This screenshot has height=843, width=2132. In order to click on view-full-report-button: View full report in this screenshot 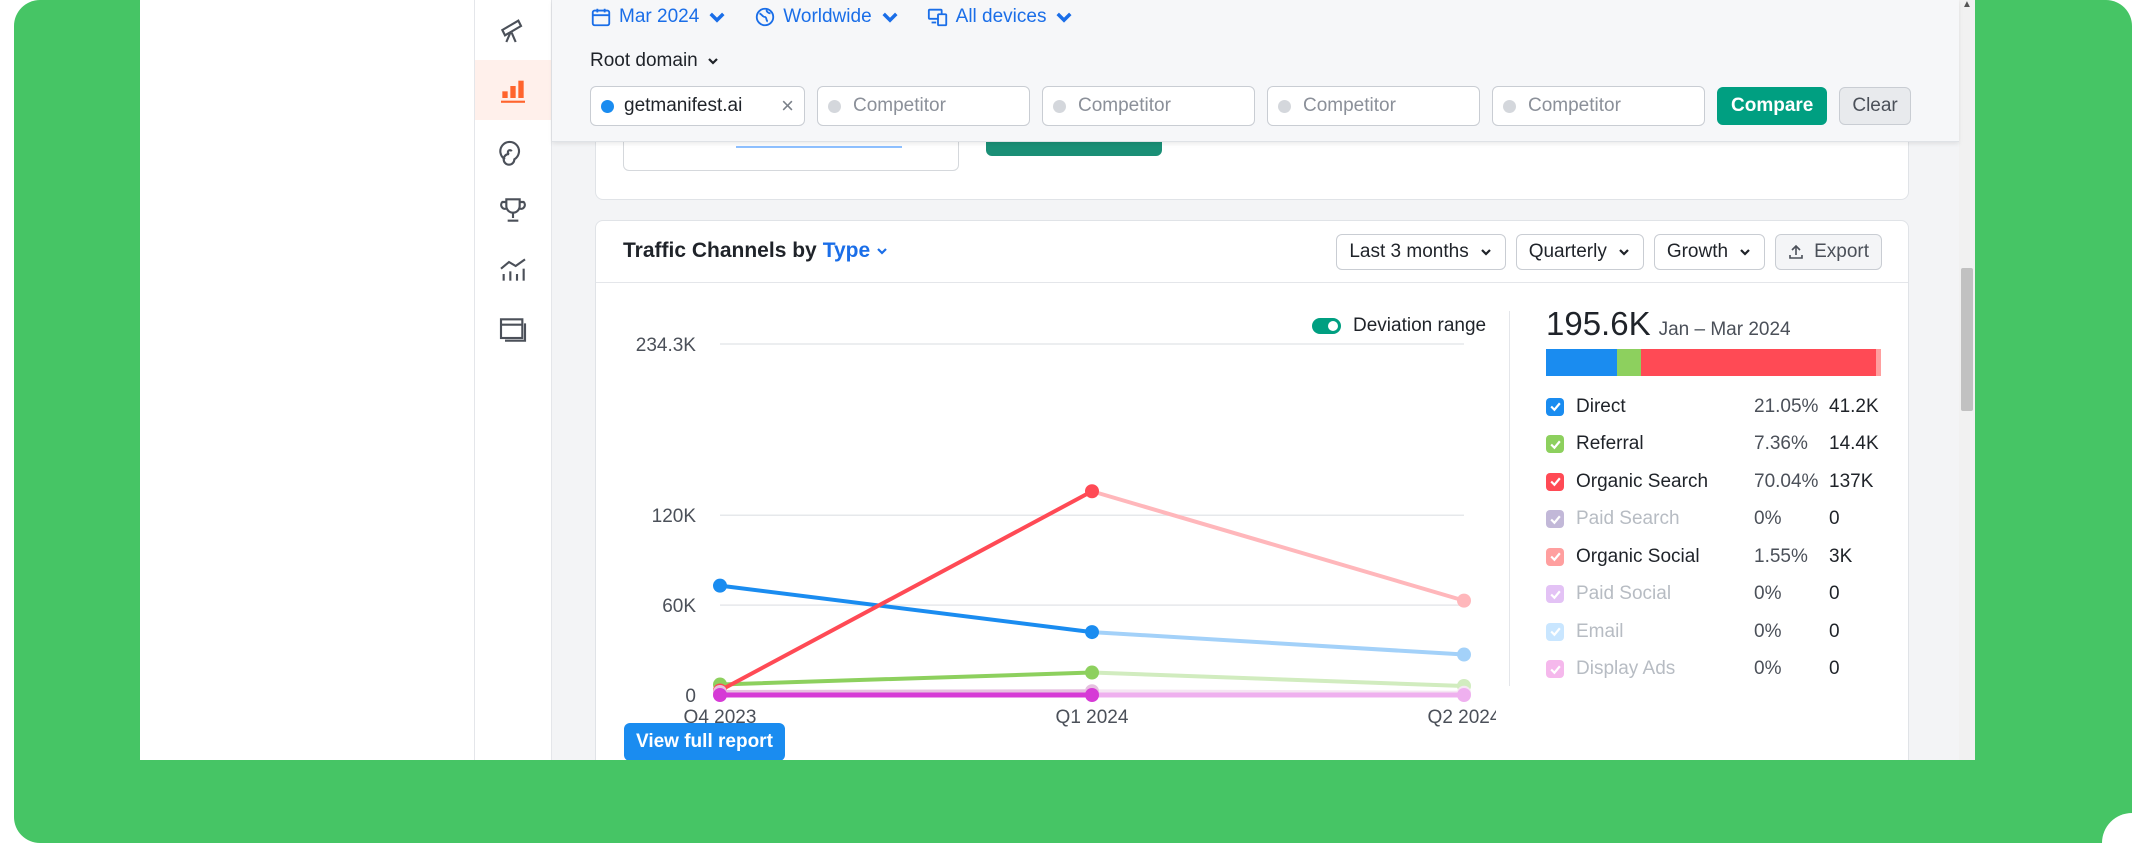, I will do `click(704, 741)`.